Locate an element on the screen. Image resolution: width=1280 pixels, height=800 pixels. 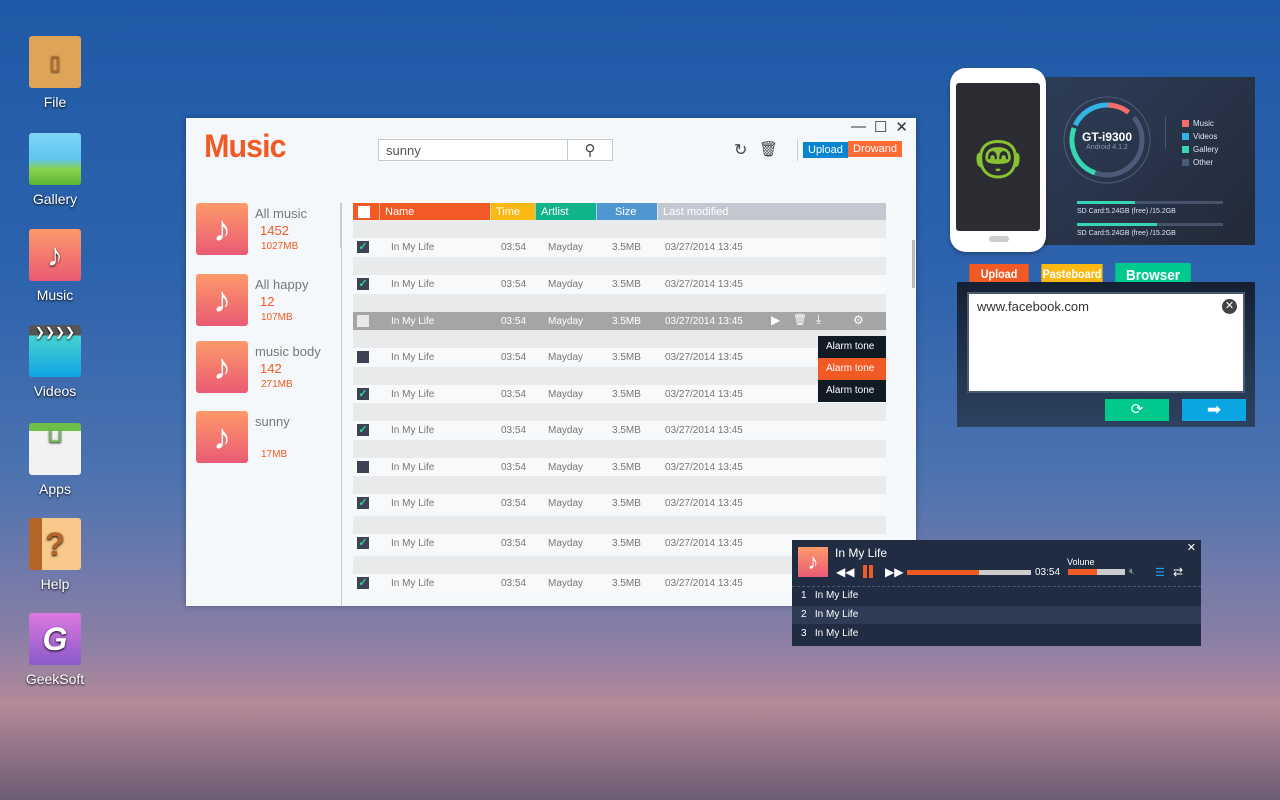
sidebar-item: ♪ All happy 12 107MB is located at coordinates (261, 301).